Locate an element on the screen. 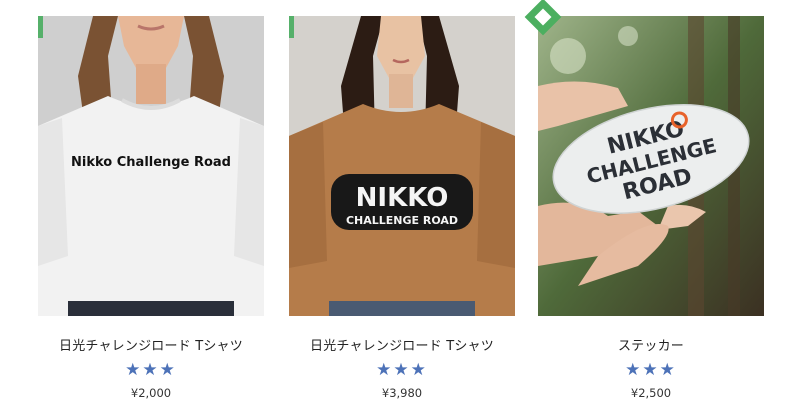  shirt-print-text: Nikko Challenge Road is located at coordinates (151, 162).